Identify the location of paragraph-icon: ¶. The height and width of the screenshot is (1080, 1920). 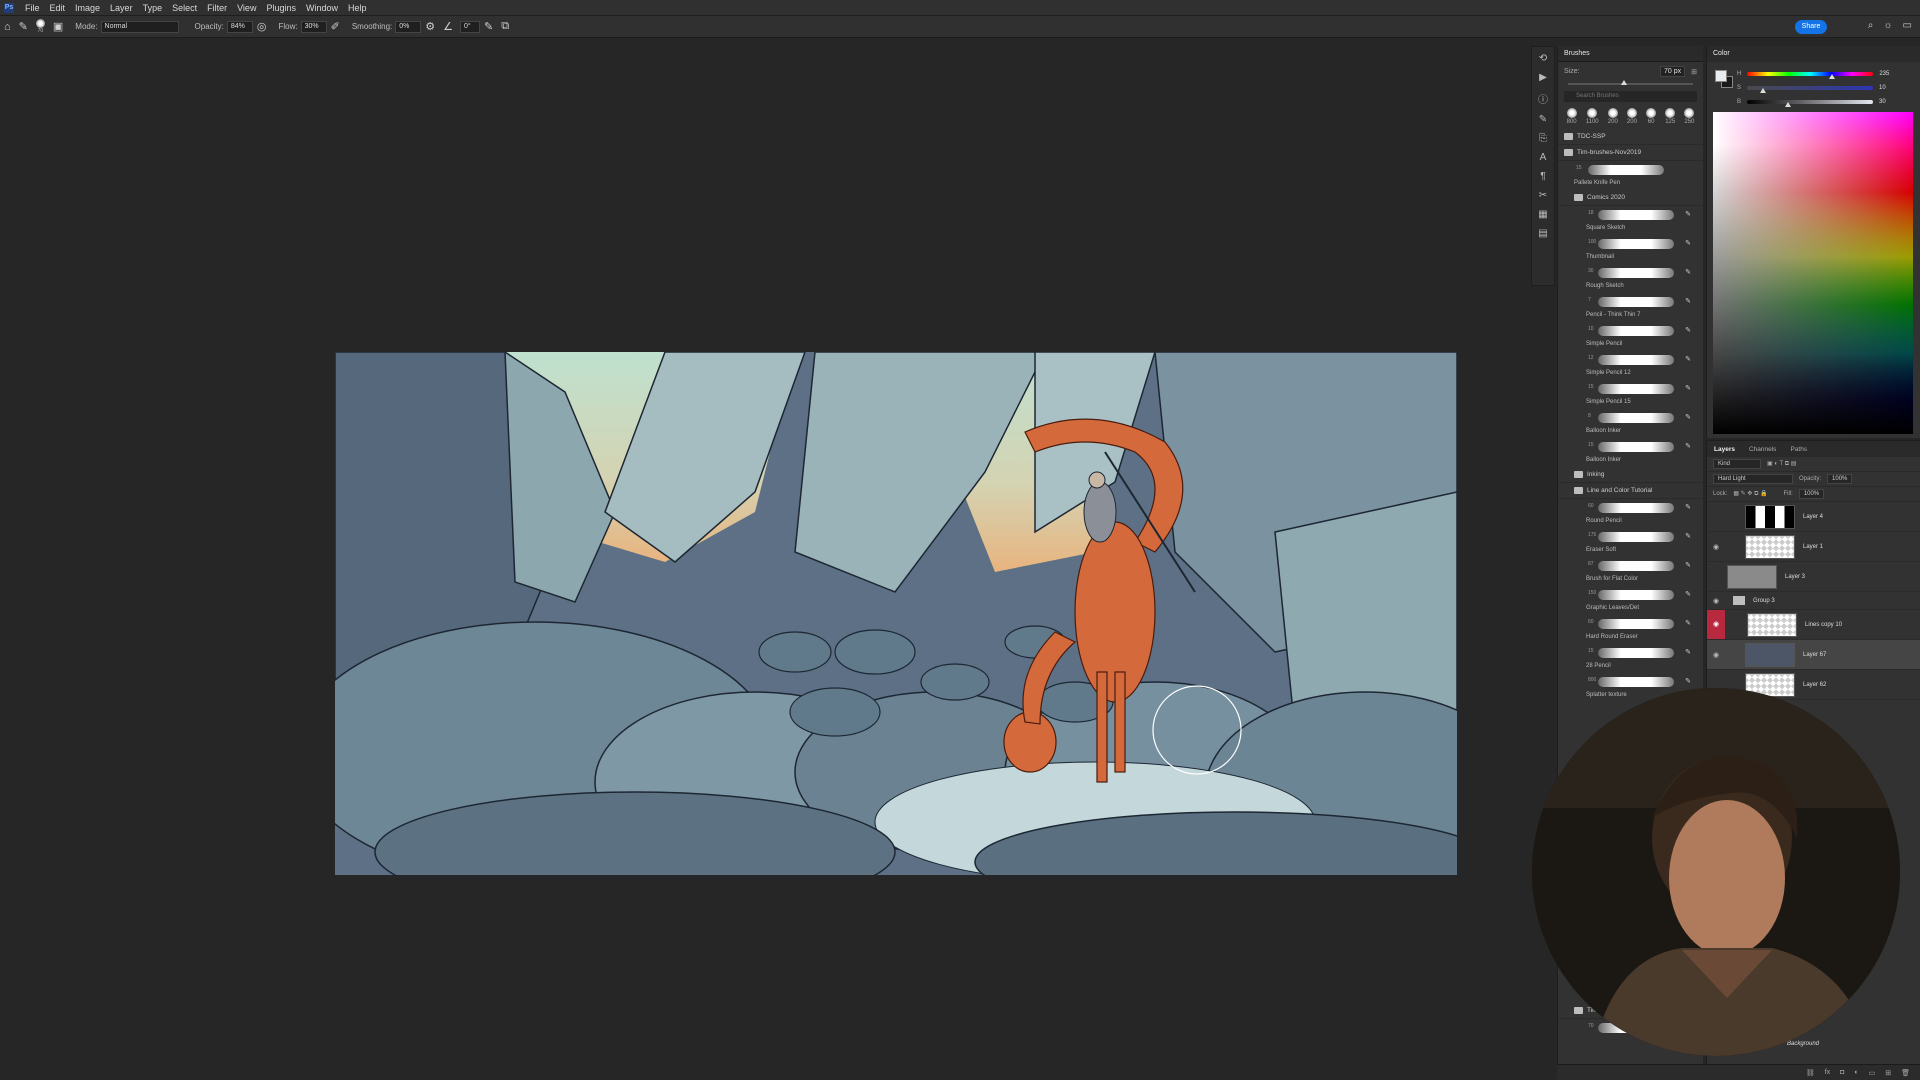
(1542, 176).